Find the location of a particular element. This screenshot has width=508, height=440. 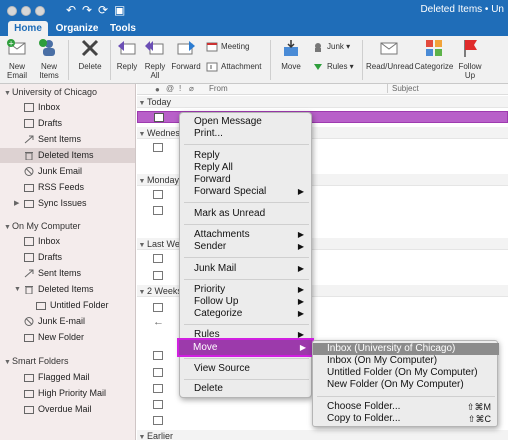

column-from: From is located at coordinates (218, 88).